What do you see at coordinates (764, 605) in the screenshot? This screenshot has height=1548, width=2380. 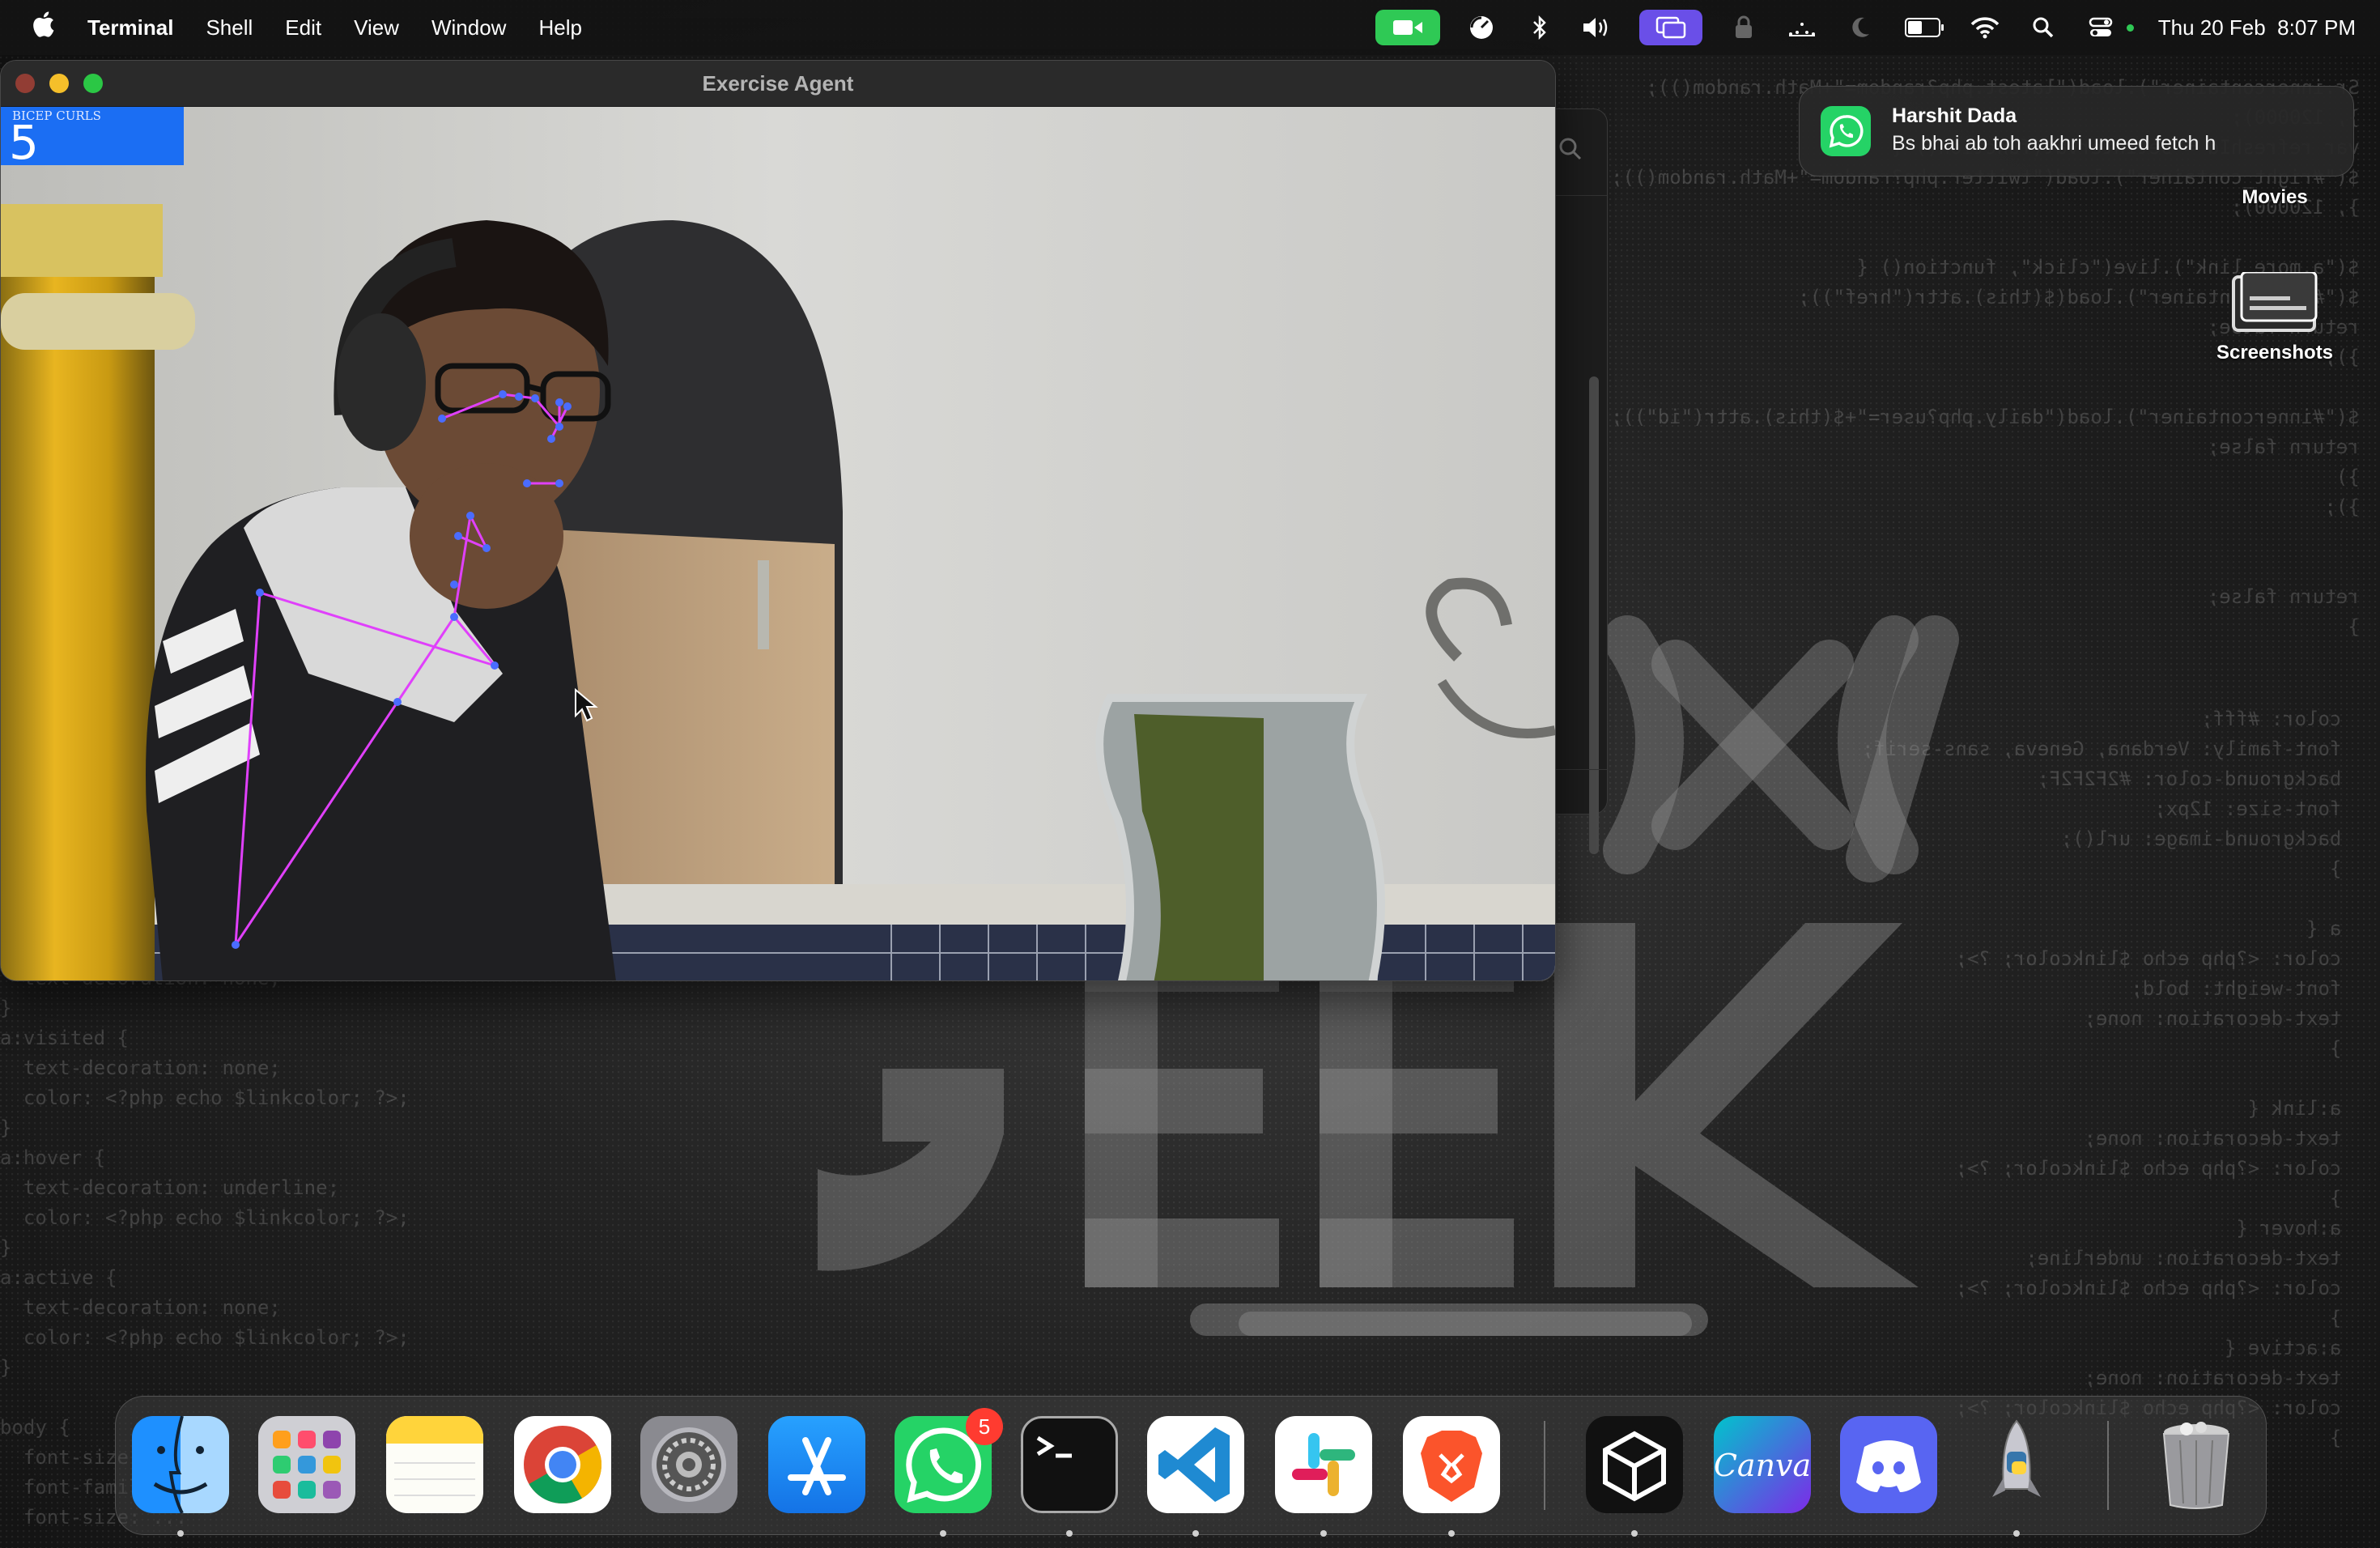 I see `door-latch` at bounding box center [764, 605].